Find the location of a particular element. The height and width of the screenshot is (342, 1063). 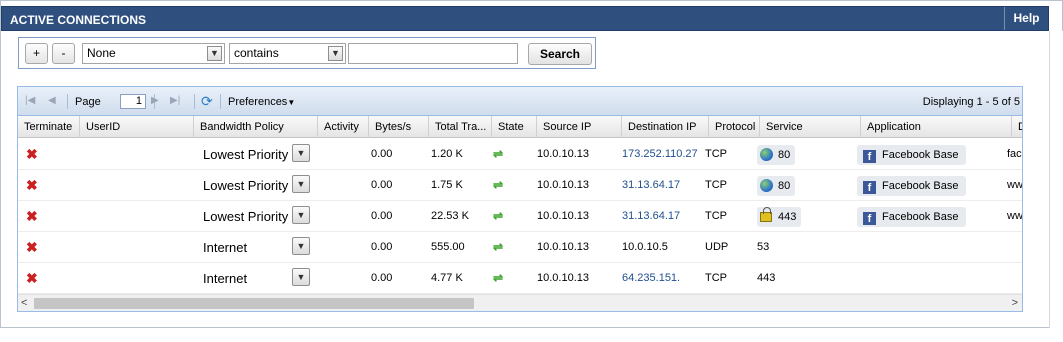

extra-cell: fac is located at coordinates (1014, 154).